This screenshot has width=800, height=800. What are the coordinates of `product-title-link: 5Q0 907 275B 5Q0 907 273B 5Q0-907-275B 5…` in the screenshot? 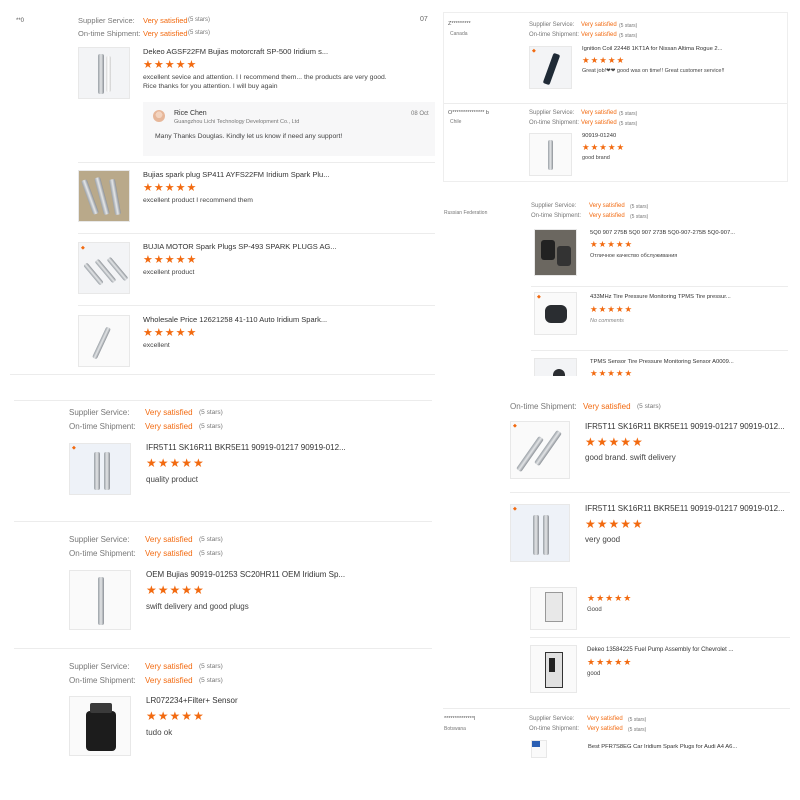 It's located at (662, 233).